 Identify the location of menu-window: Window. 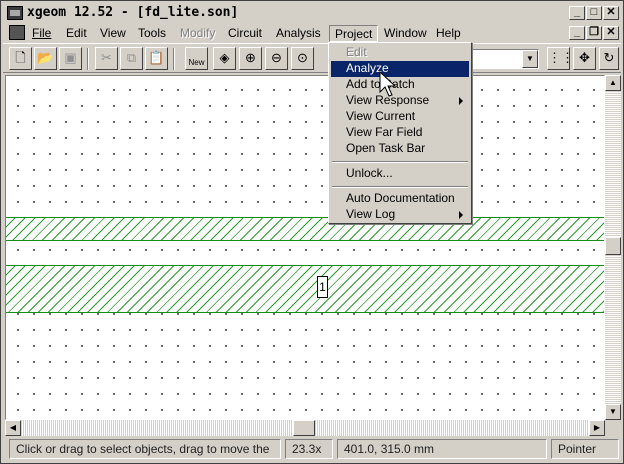
(405, 33).